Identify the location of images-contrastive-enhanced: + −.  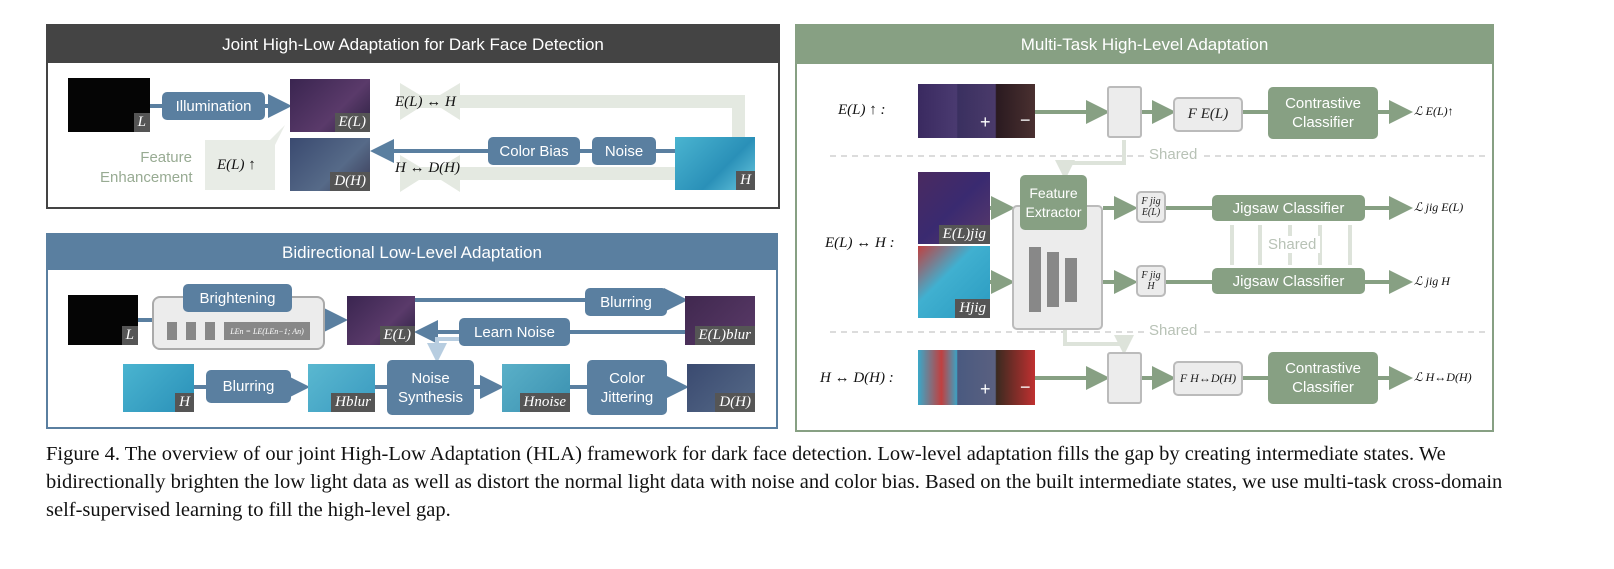
(976, 111).